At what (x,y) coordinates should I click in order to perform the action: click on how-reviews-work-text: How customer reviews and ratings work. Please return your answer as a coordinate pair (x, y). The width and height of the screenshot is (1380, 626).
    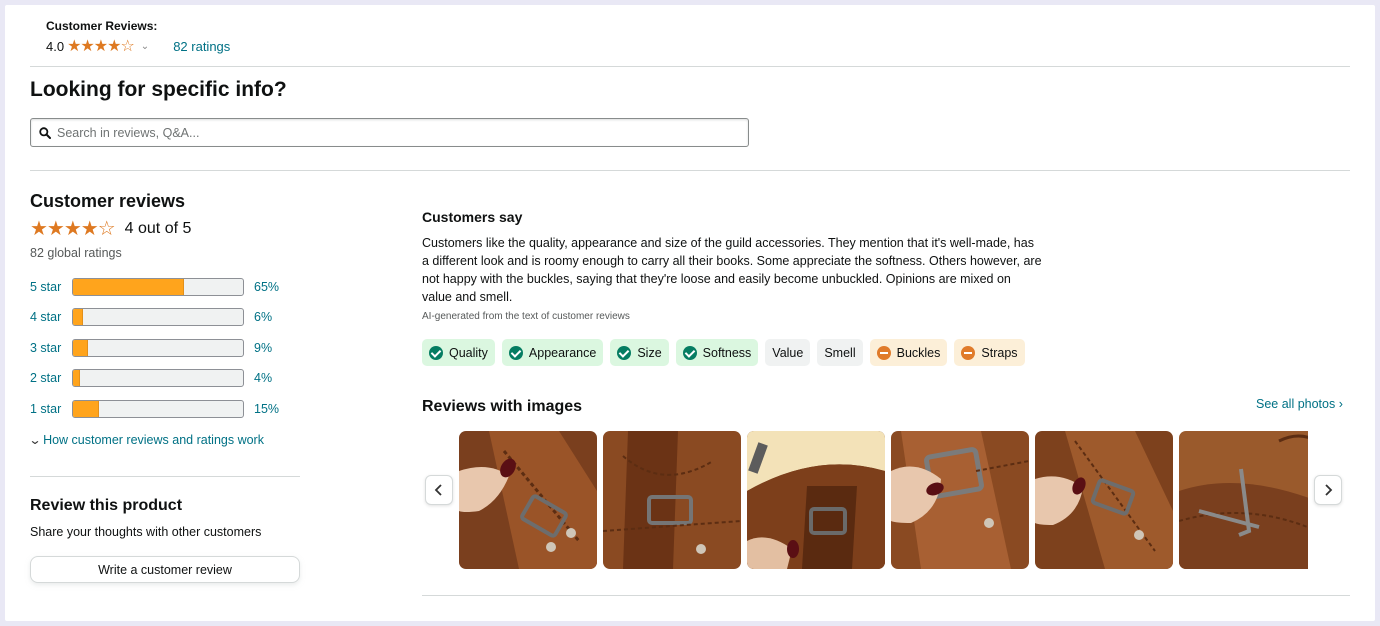
    Looking at the image, I should click on (153, 440).